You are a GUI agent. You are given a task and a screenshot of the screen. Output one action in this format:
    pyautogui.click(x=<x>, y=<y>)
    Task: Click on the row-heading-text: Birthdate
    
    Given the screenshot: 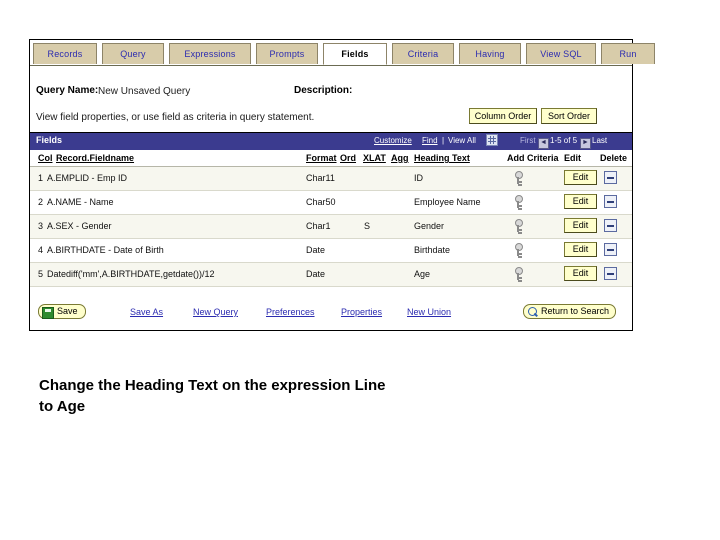 What is the action you would take?
    pyautogui.click(x=432, y=250)
    